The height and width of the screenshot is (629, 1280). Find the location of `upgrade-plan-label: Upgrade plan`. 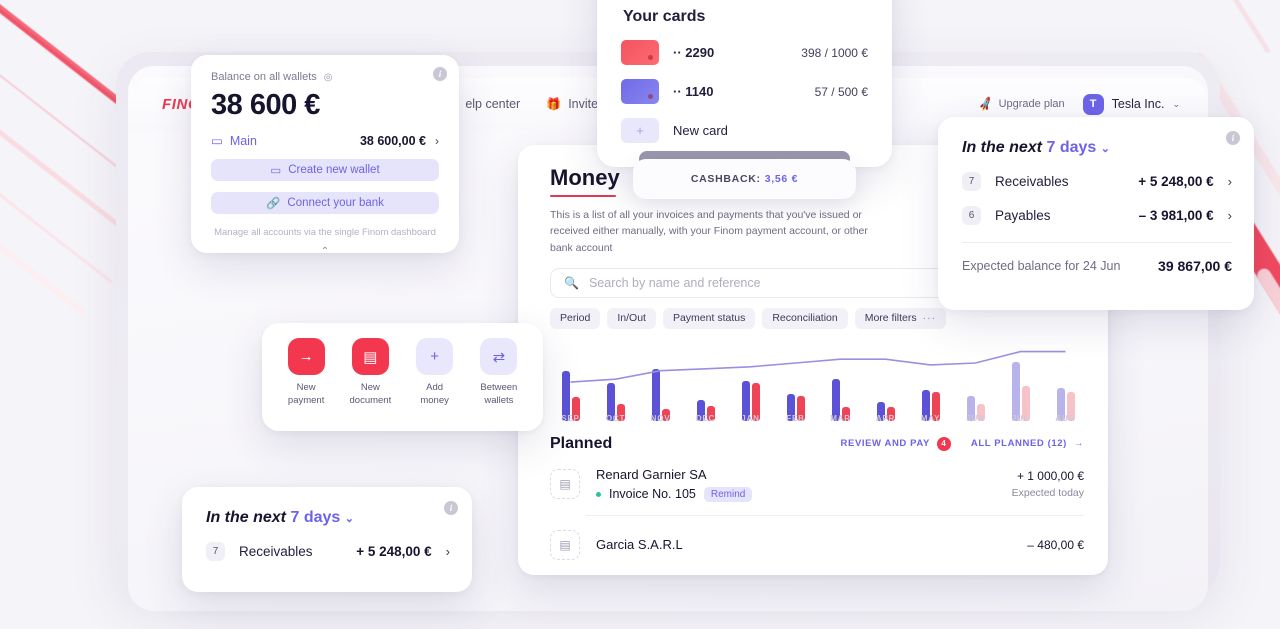

upgrade-plan-label: Upgrade plan is located at coordinates (1031, 104).